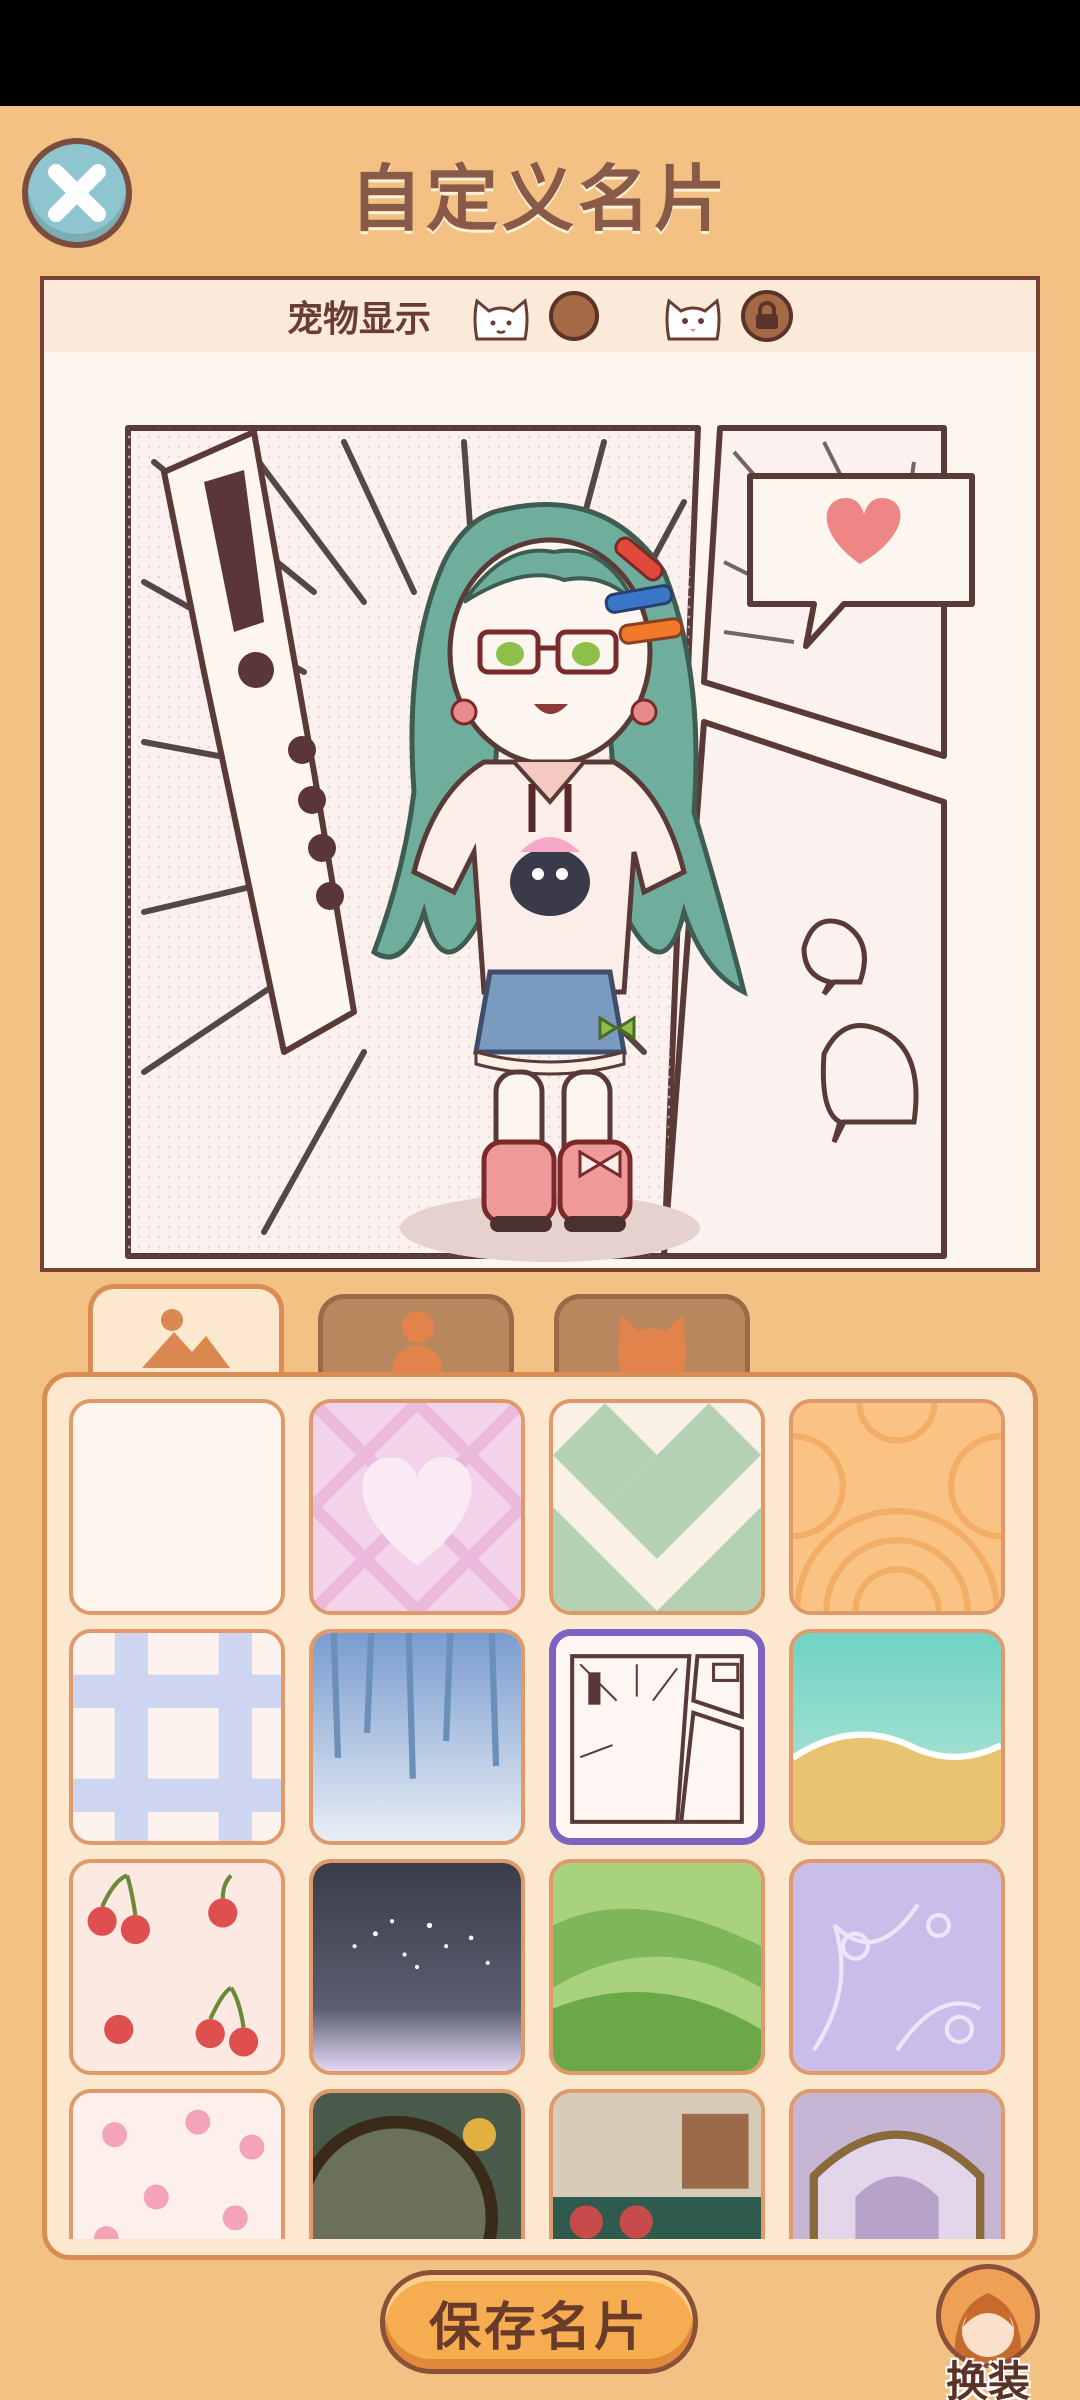 Image resolution: width=1080 pixels, height=2400 pixels. Describe the element at coordinates (539, 2322) in the screenshot. I see `save-card-button: 保存名片` at that location.